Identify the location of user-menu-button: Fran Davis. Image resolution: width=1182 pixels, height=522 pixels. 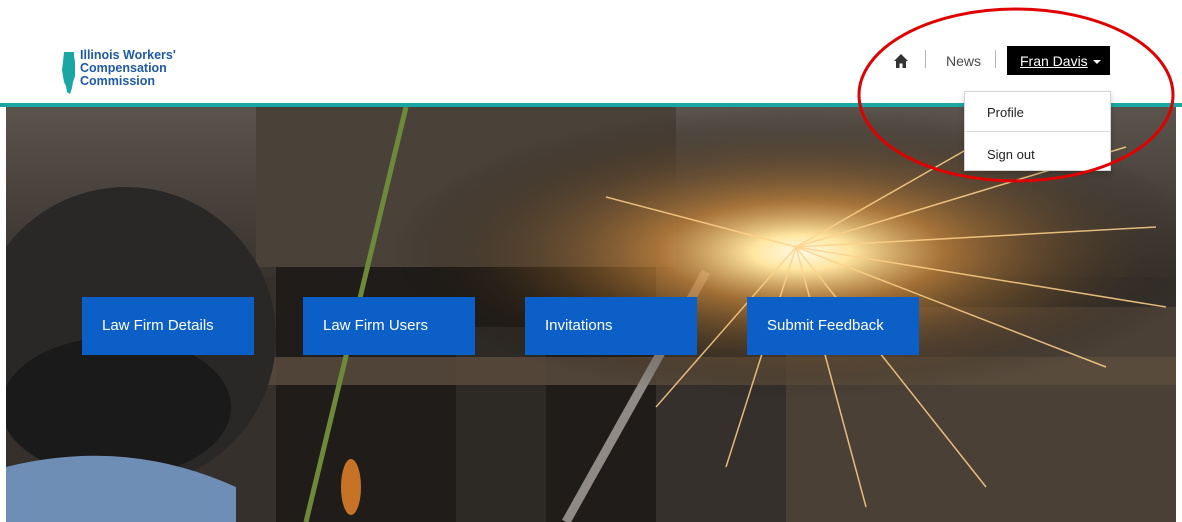
(1058, 60).